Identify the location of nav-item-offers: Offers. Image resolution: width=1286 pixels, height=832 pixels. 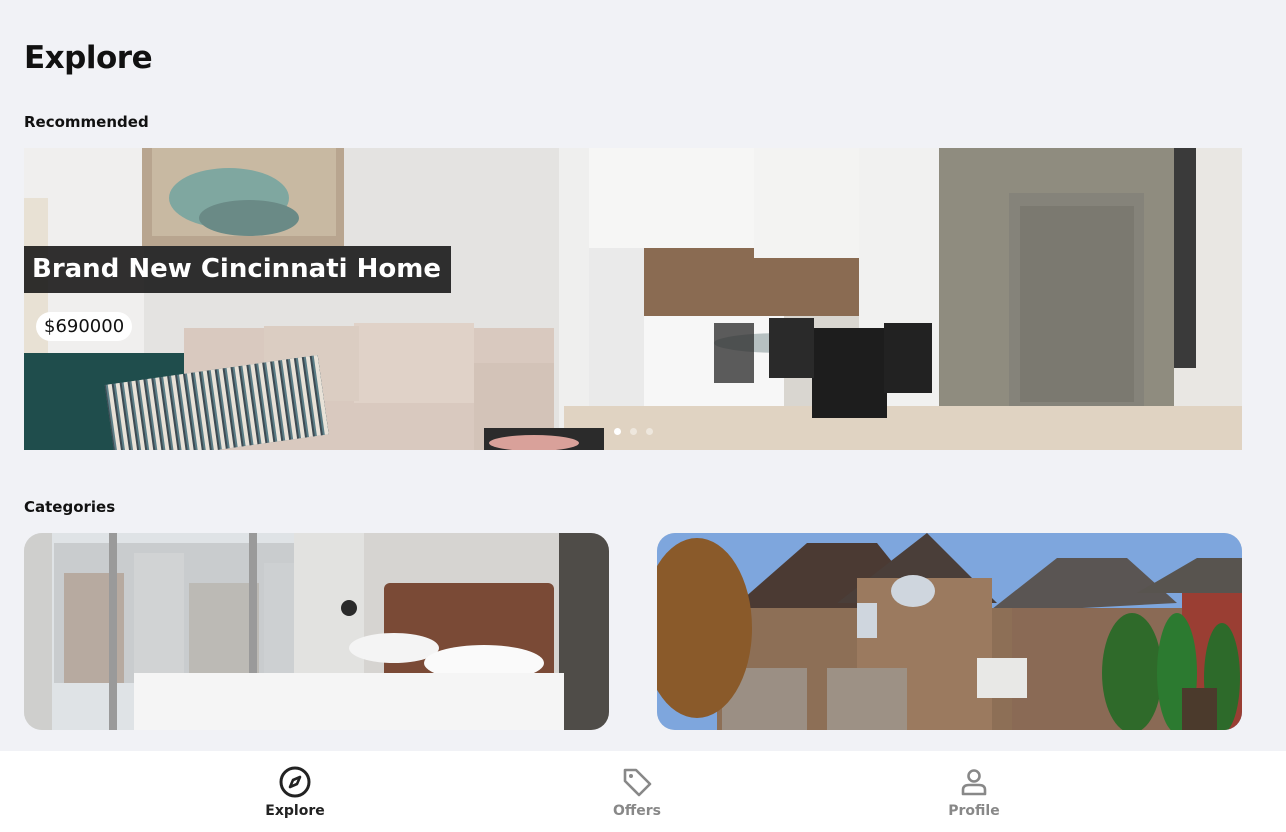
(637, 792).